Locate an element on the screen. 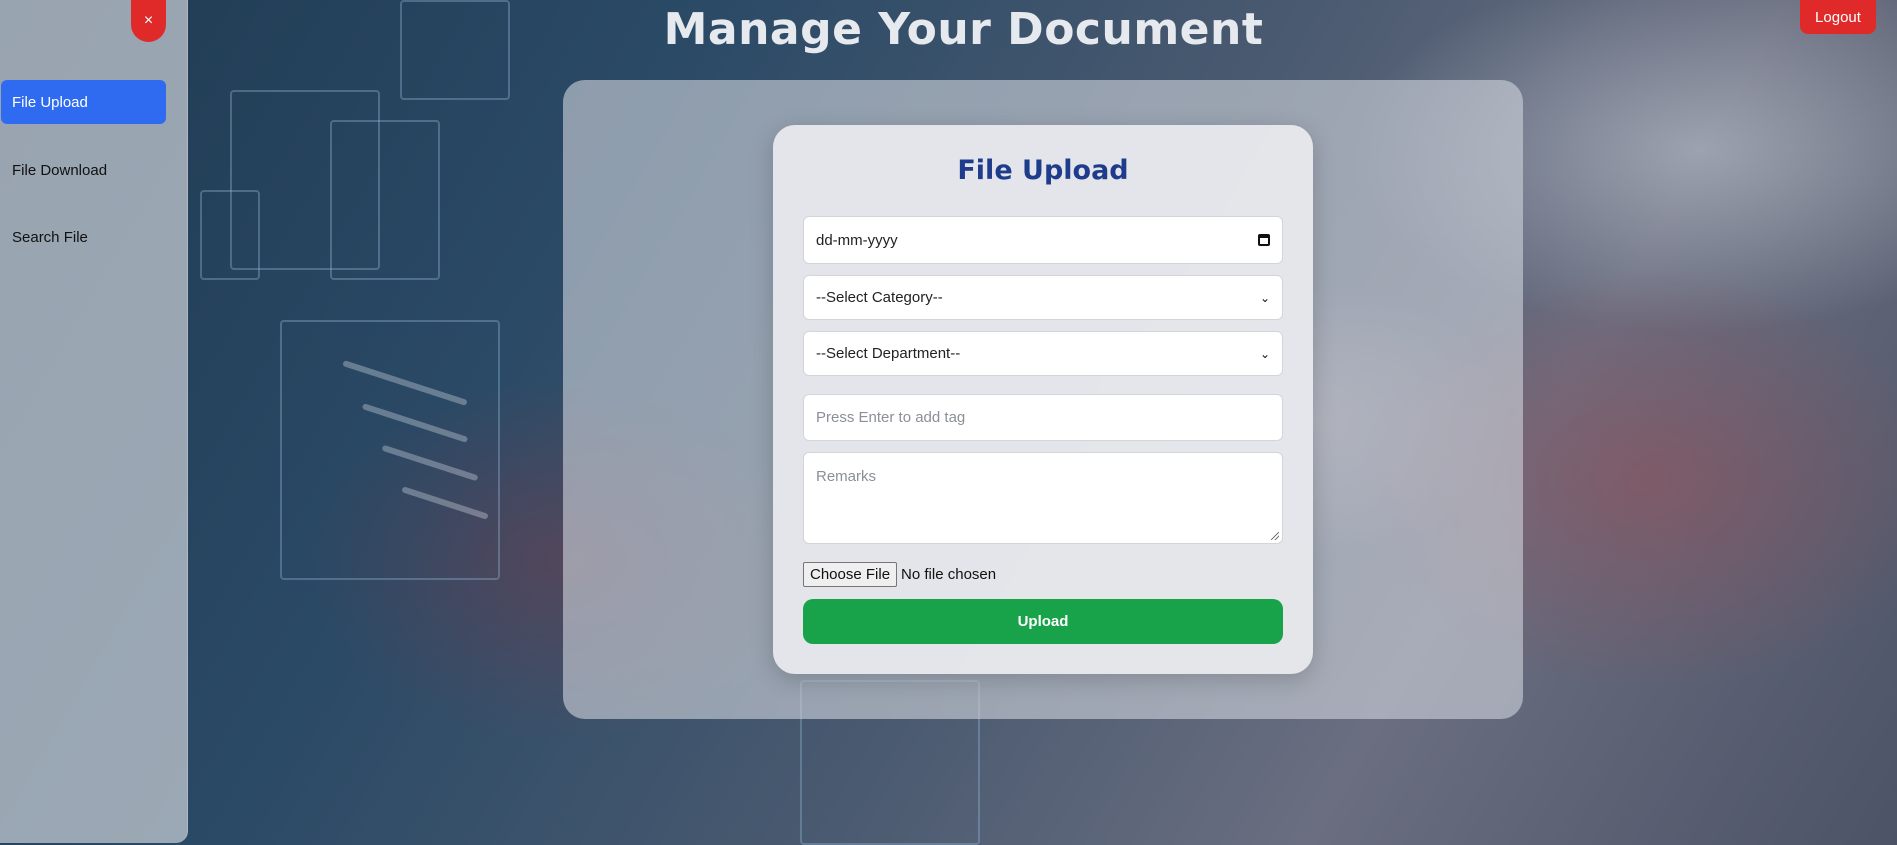 The image size is (1897, 845). sidebar-item-file-download: File Download is located at coordinates (83, 170).